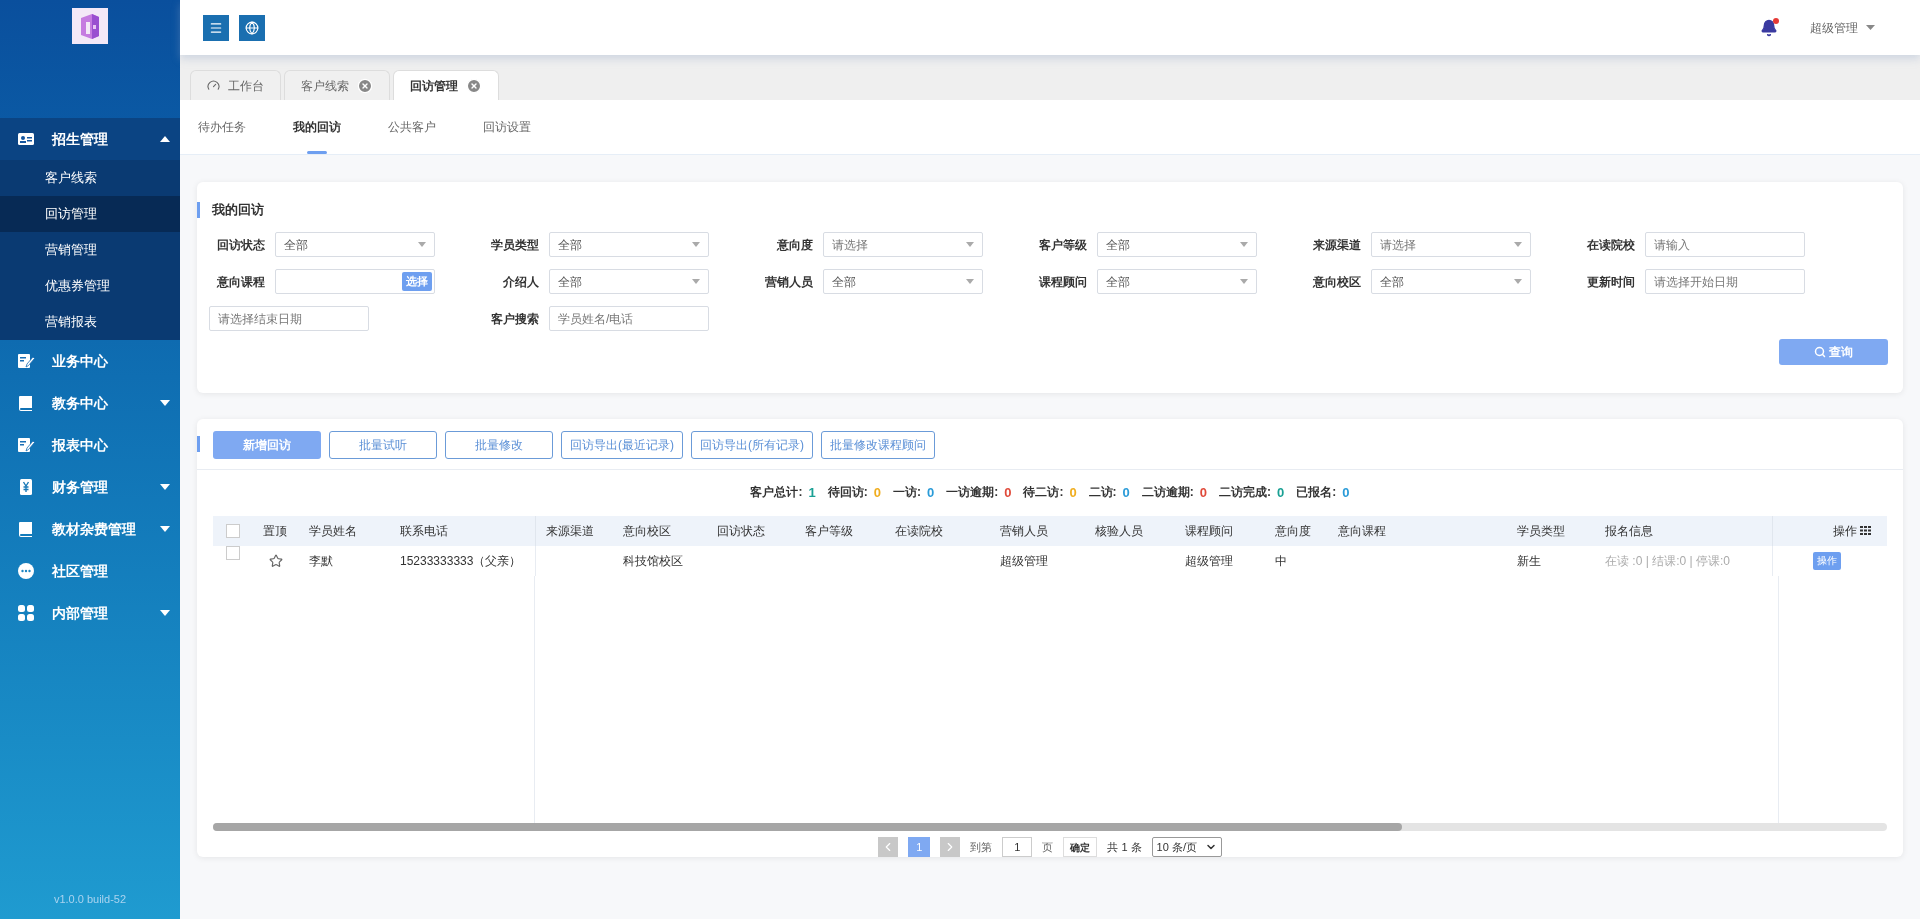  What do you see at coordinates (222, 127) in the screenshot?
I see `sub-tab: 待办任务` at bounding box center [222, 127].